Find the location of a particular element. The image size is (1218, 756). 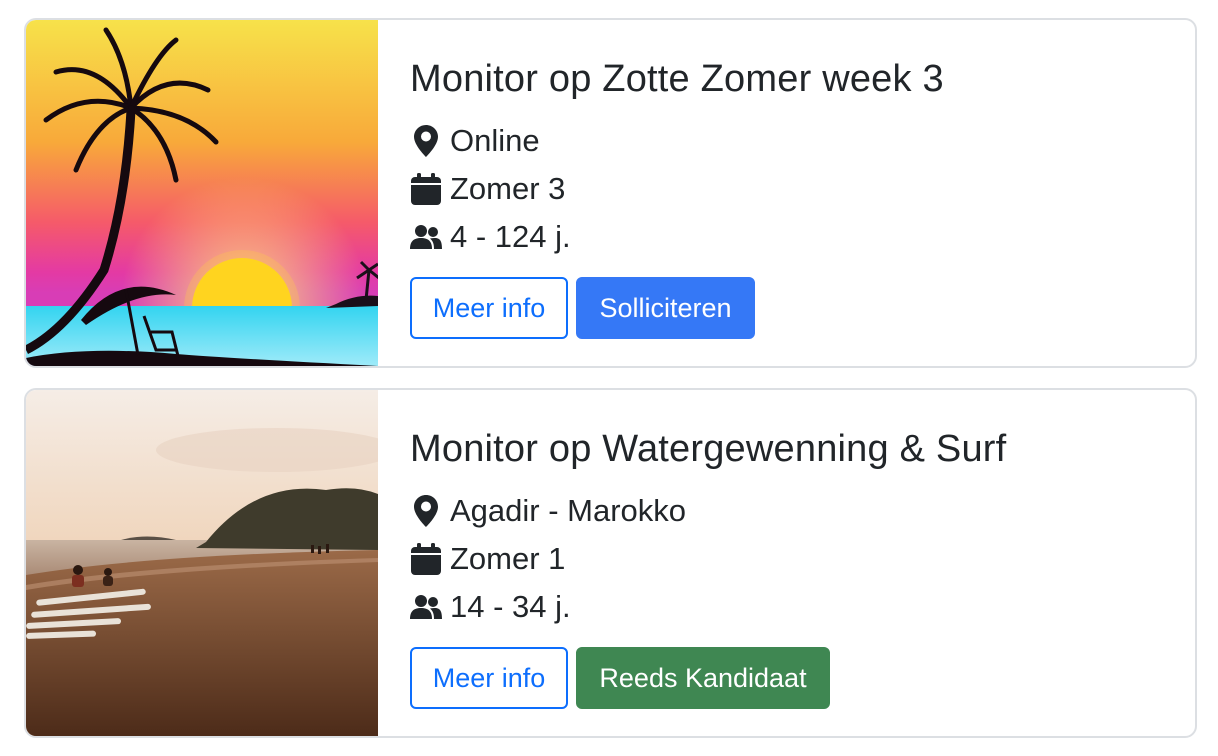

activity-title: Monitor op Zotte Zomer week 3 is located at coordinates (677, 79).